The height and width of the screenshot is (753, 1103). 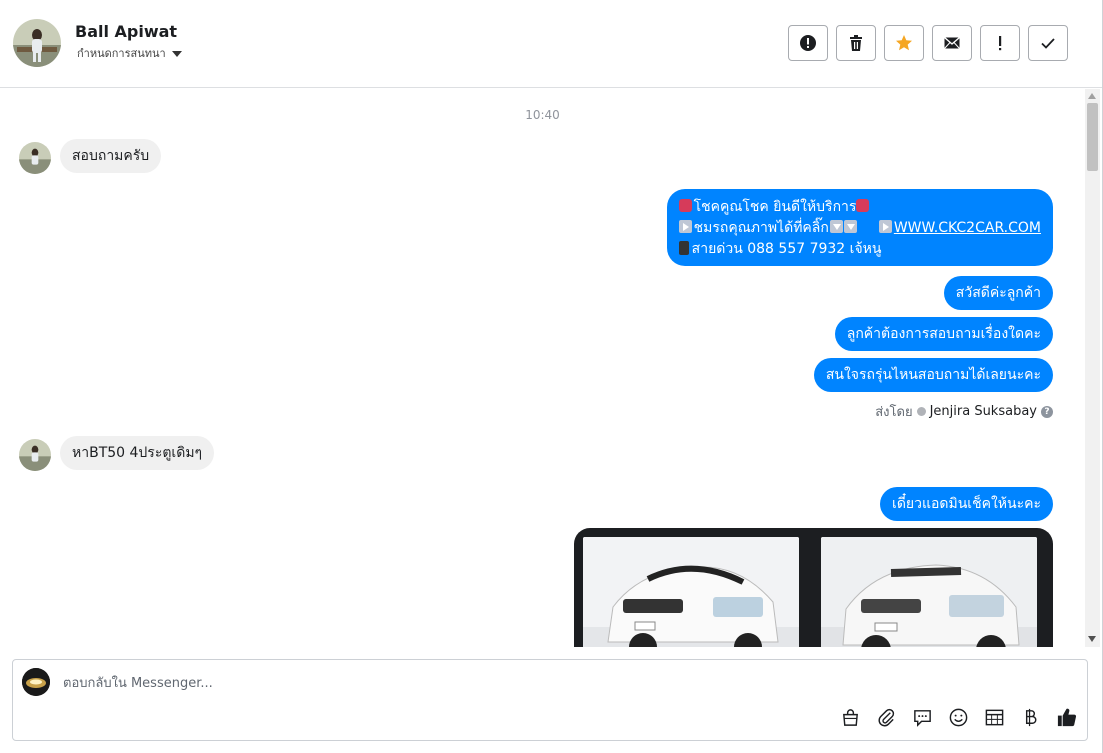 I want to click on outgoing-message: ลูกค้าต้องการสอบถามเรื่องใดคะ, so click(x=943, y=334).